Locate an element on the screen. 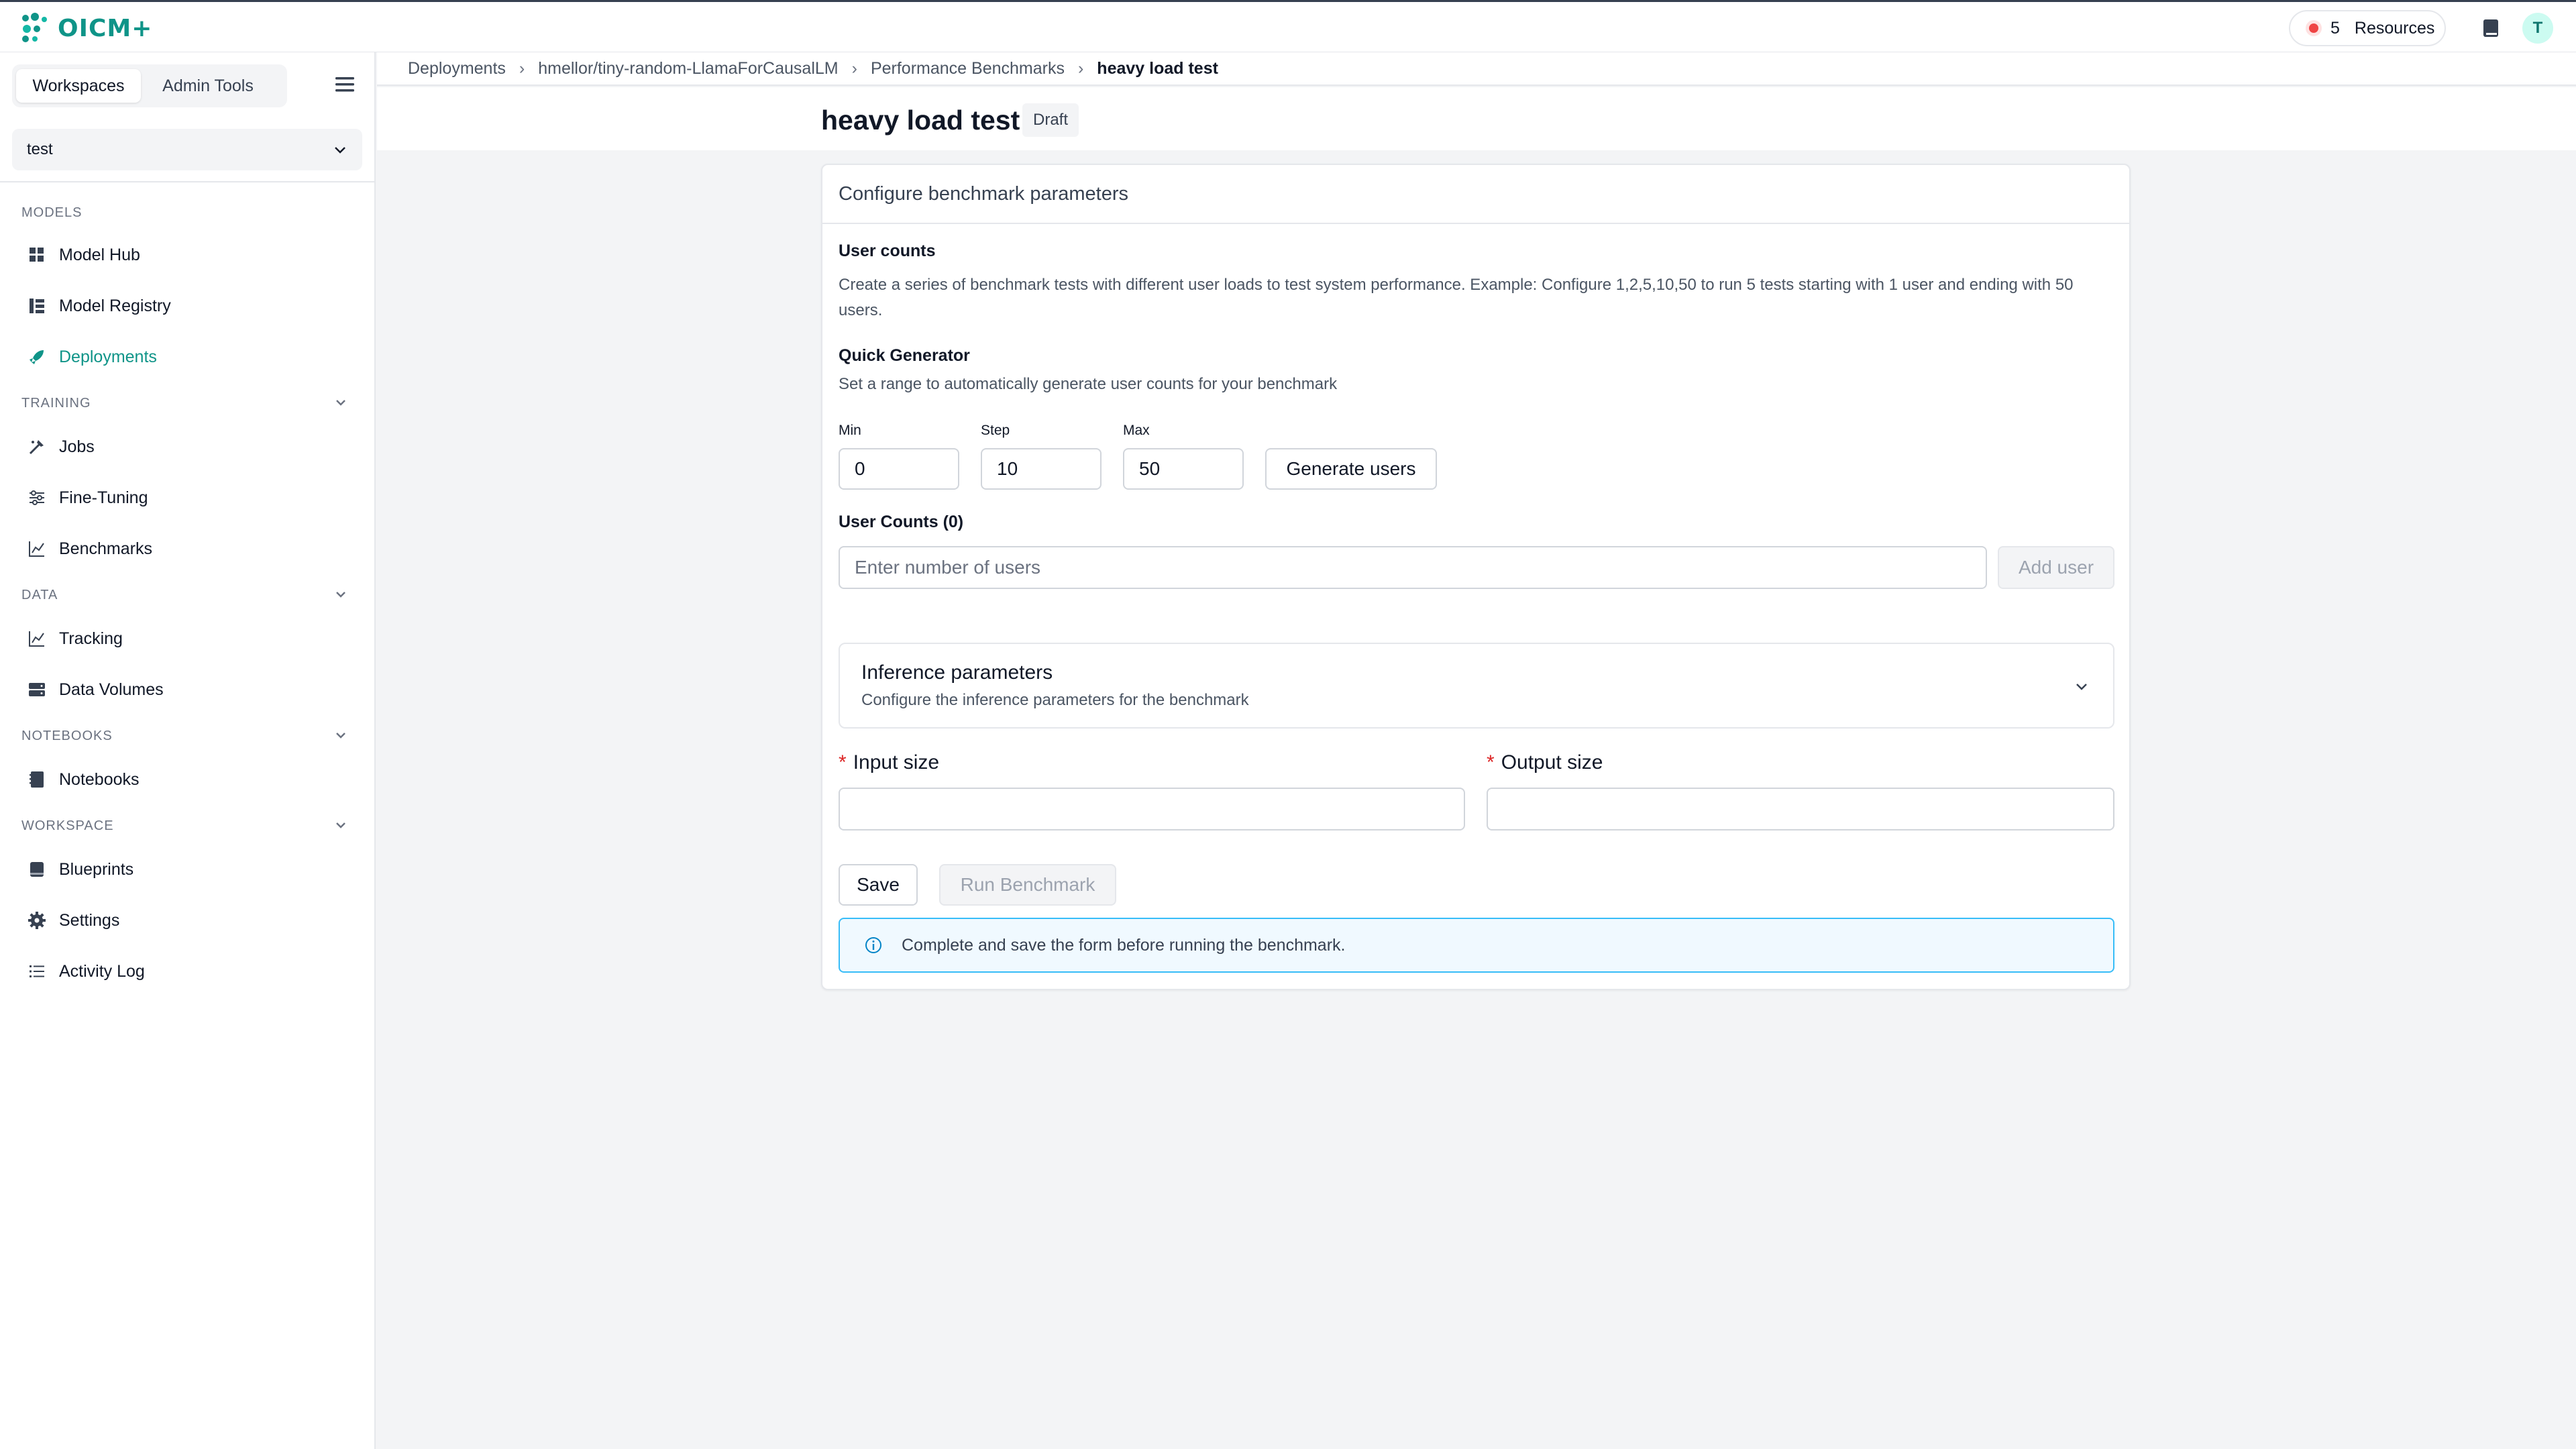 The image size is (2576, 1449). user-count-input is located at coordinates (1413, 567).